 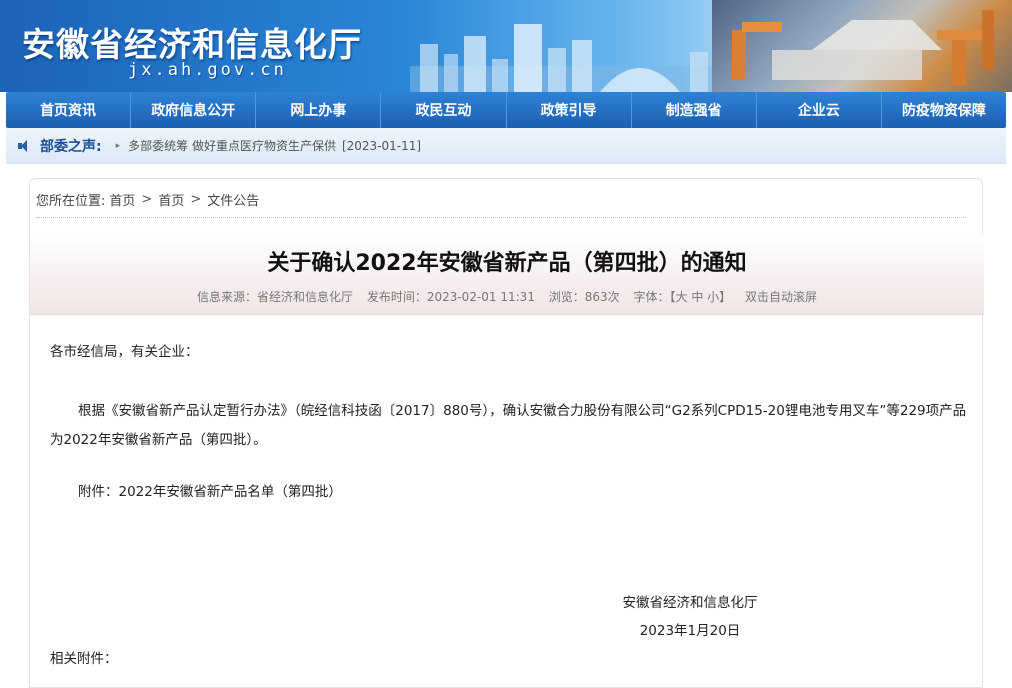 What do you see at coordinates (69, 110) in the screenshot?
I see `nav-item-home-news: 首页资讯` at bounding box center [69, 110].